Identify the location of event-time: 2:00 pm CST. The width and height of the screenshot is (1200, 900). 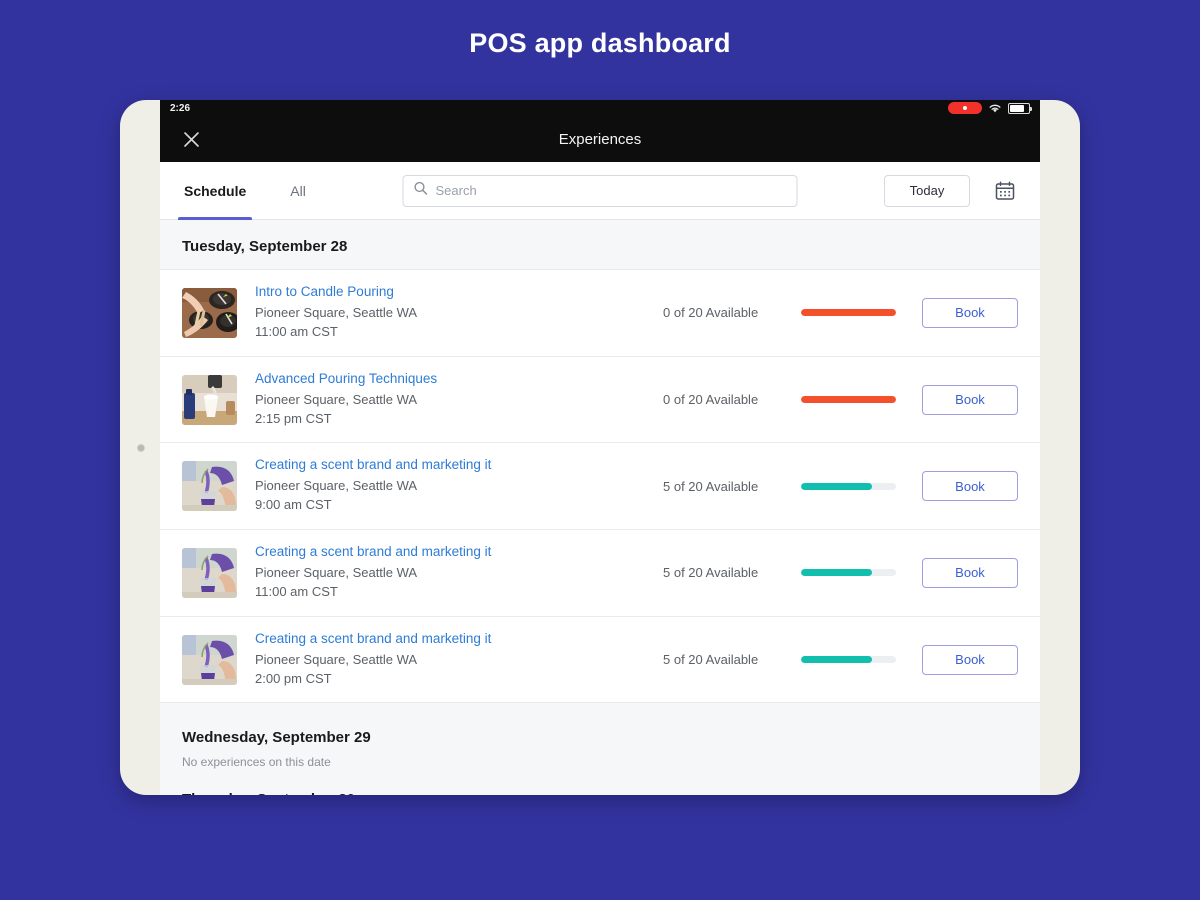
(293, 678).